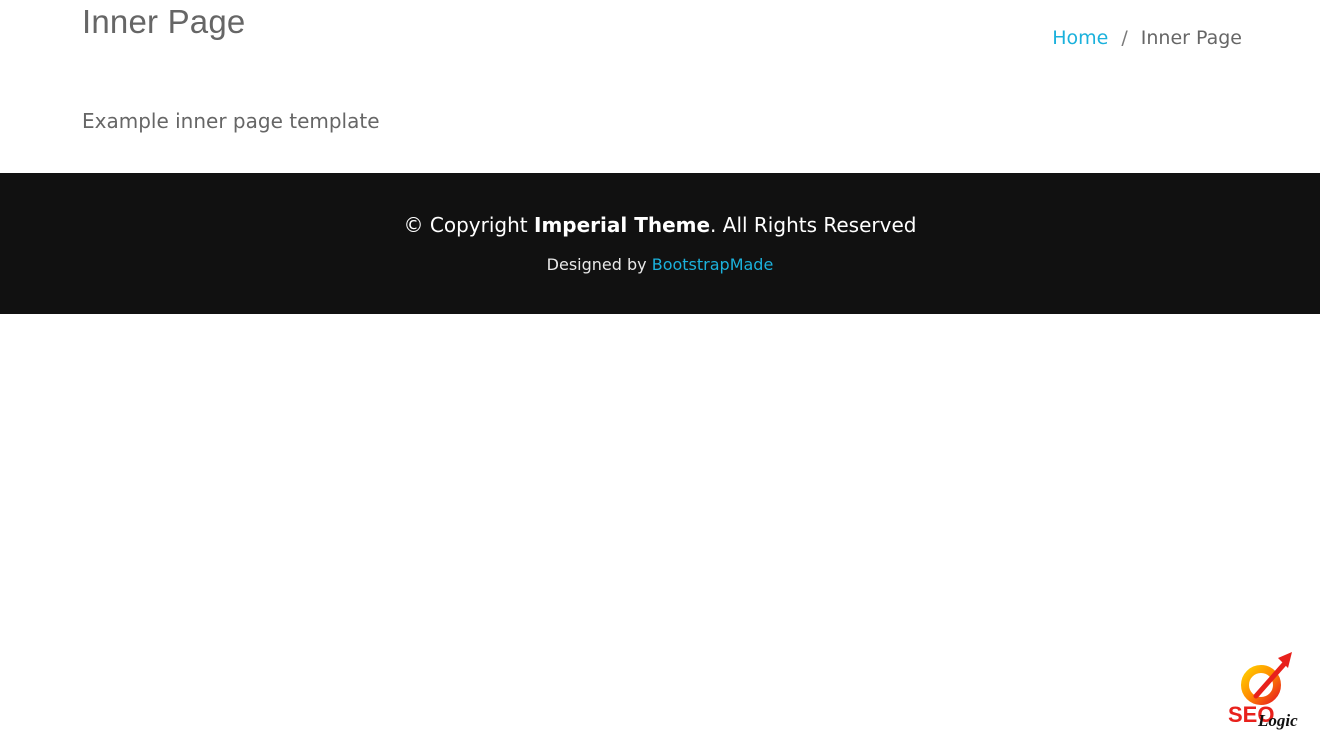 This screenshot has width=1320, height=742. What do you see at coordinates (599, 264) in the screenshot?
I see `designed-by-label: Designed by` at bounding box center [599, 264].